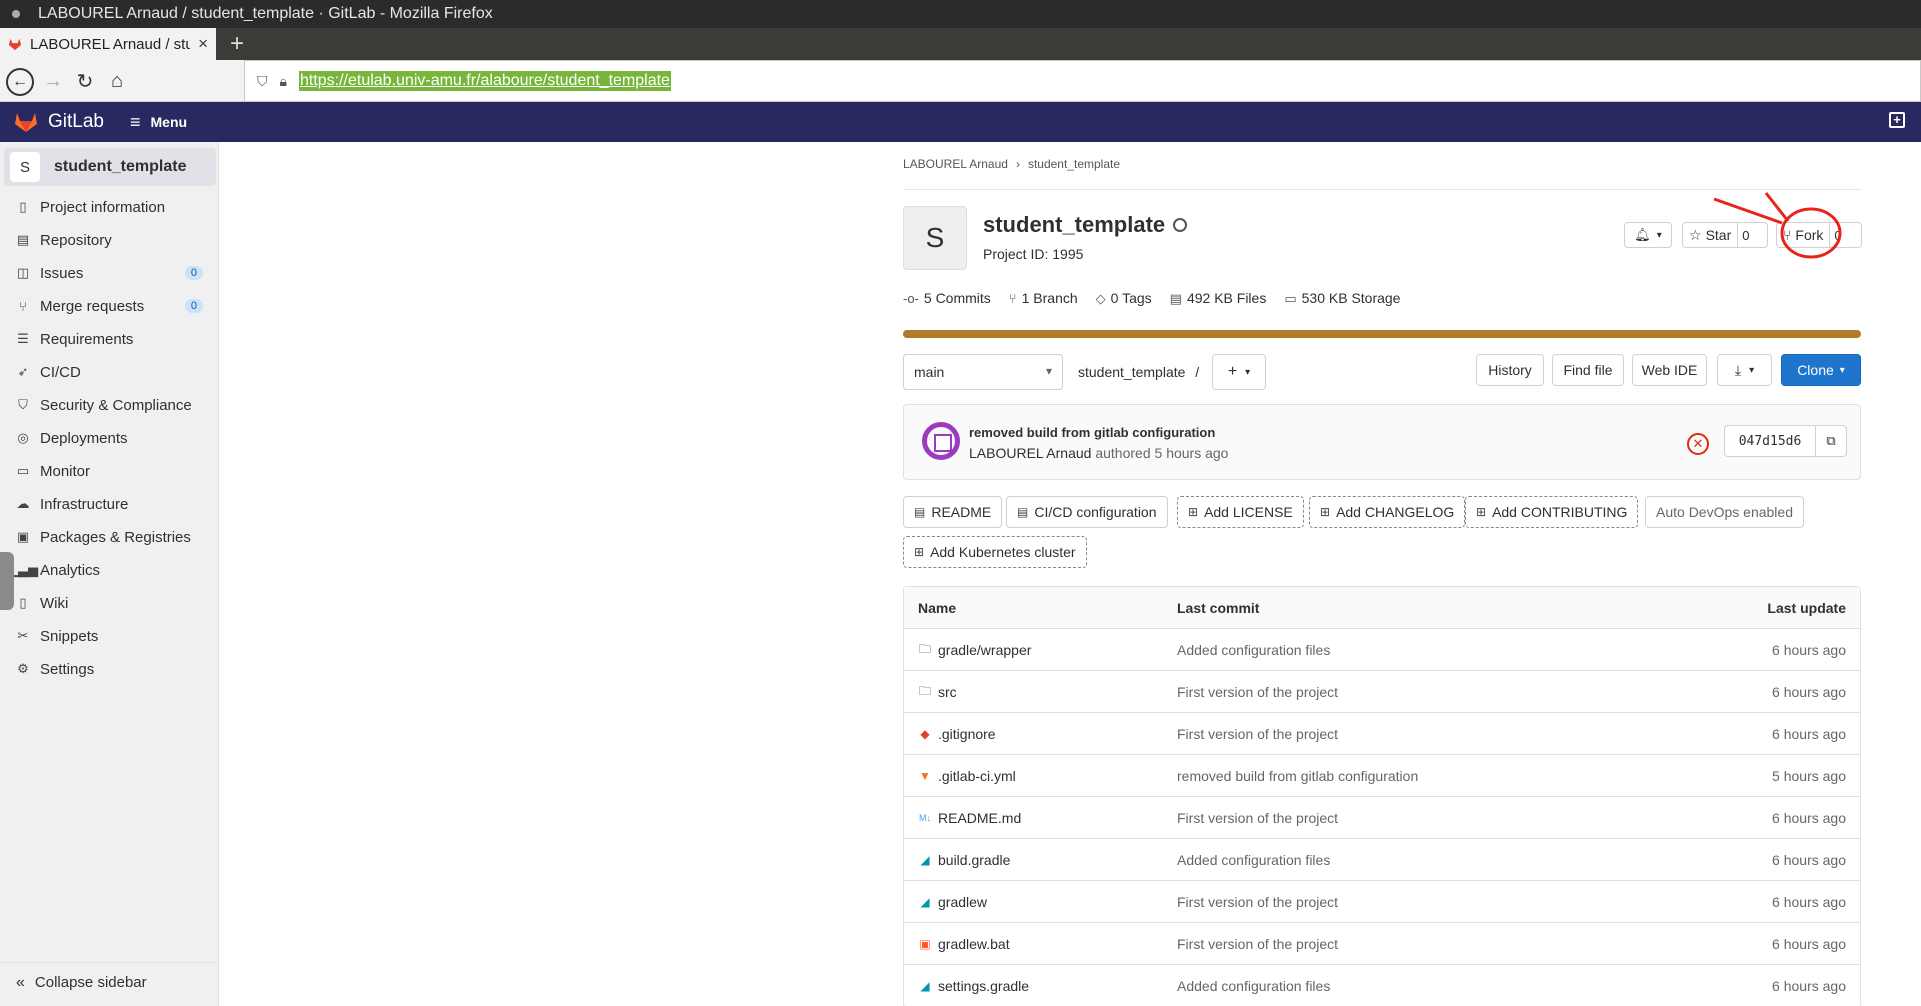 The height and width of the screenshot is (1006, 1921). Describe the element at coordinates (983, 372) in the screenshot. I see `branch-selector: main ▾` at that location.